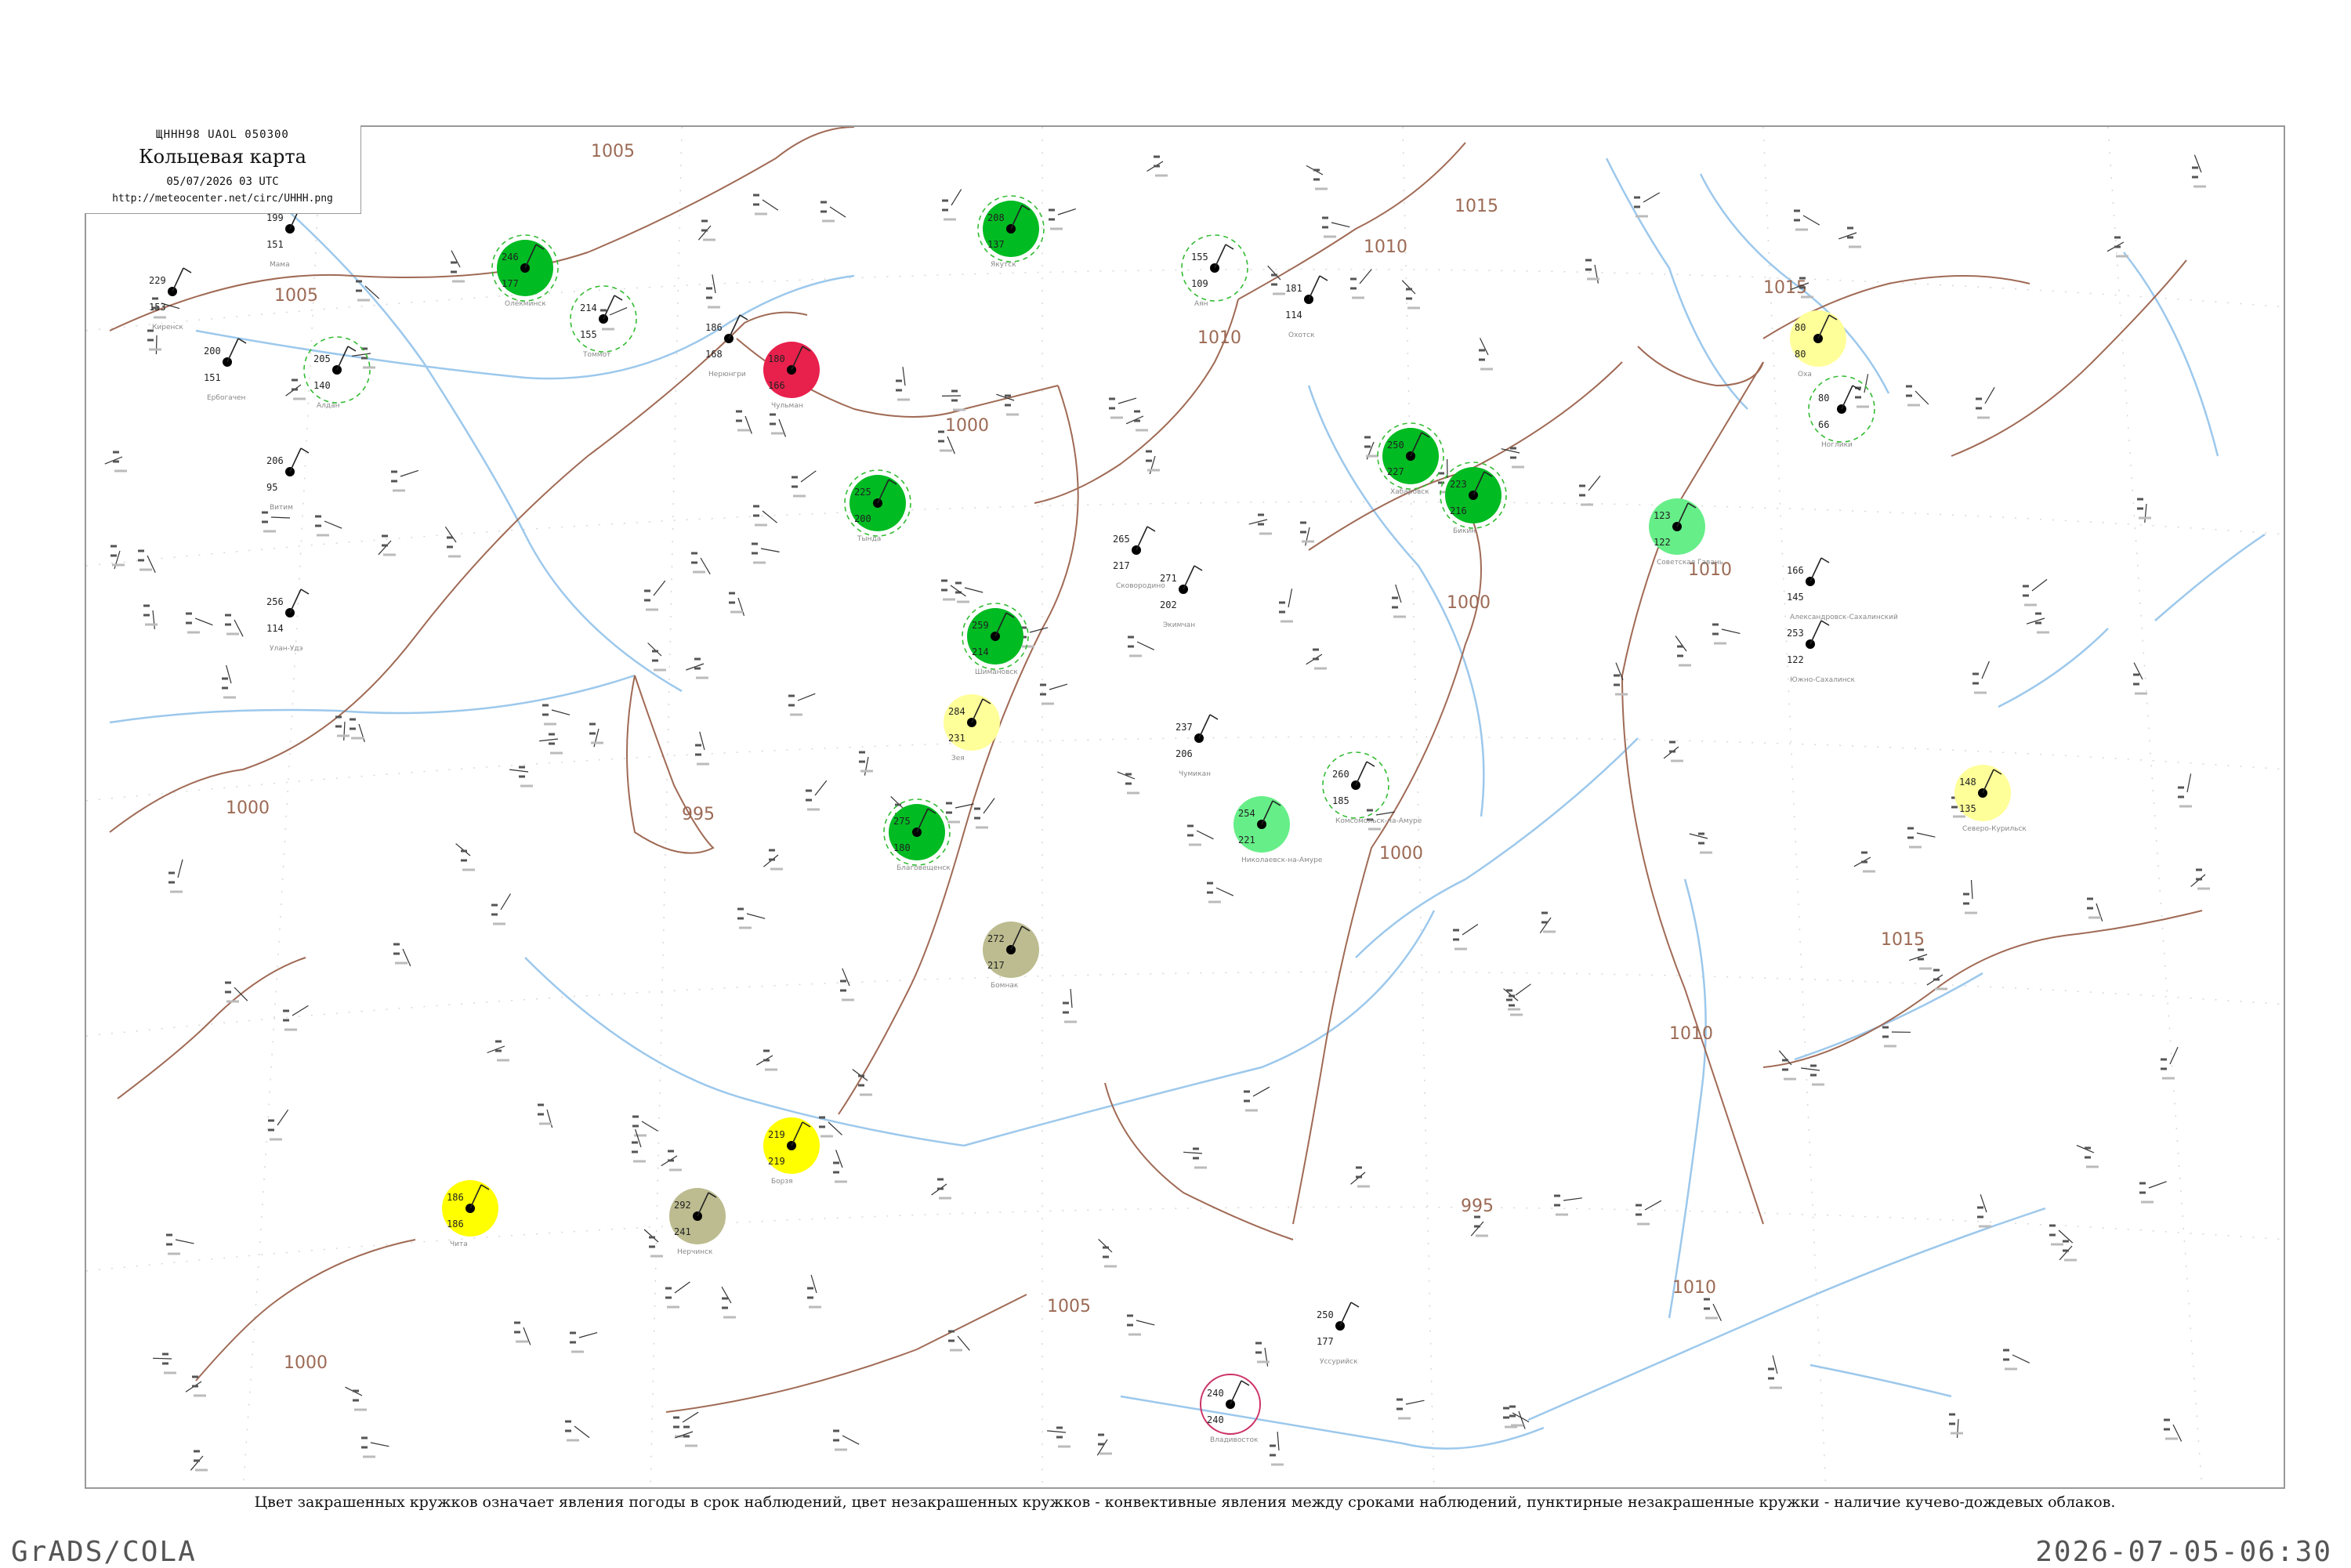 The width and height of the screenshot is (2351, 1568). I want to click on station-marker: 256114Улан-Удэ, so click(287, 621).